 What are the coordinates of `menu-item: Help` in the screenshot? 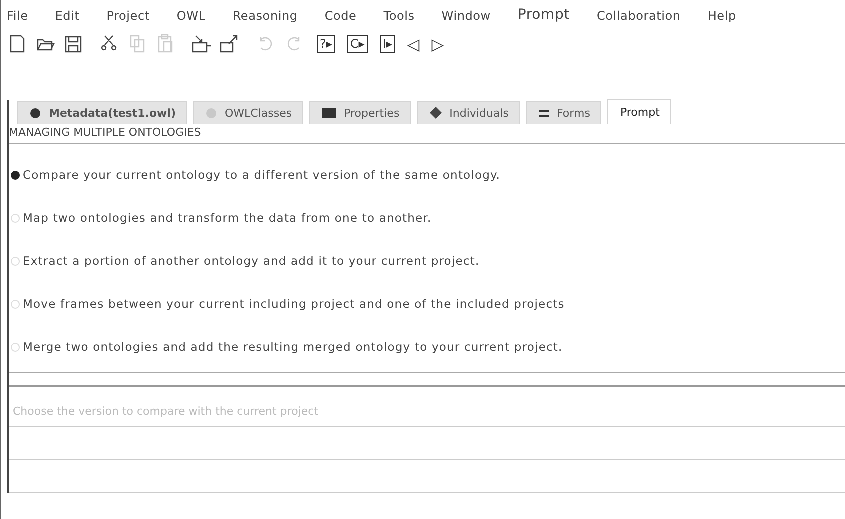 It's located at (722, 17).